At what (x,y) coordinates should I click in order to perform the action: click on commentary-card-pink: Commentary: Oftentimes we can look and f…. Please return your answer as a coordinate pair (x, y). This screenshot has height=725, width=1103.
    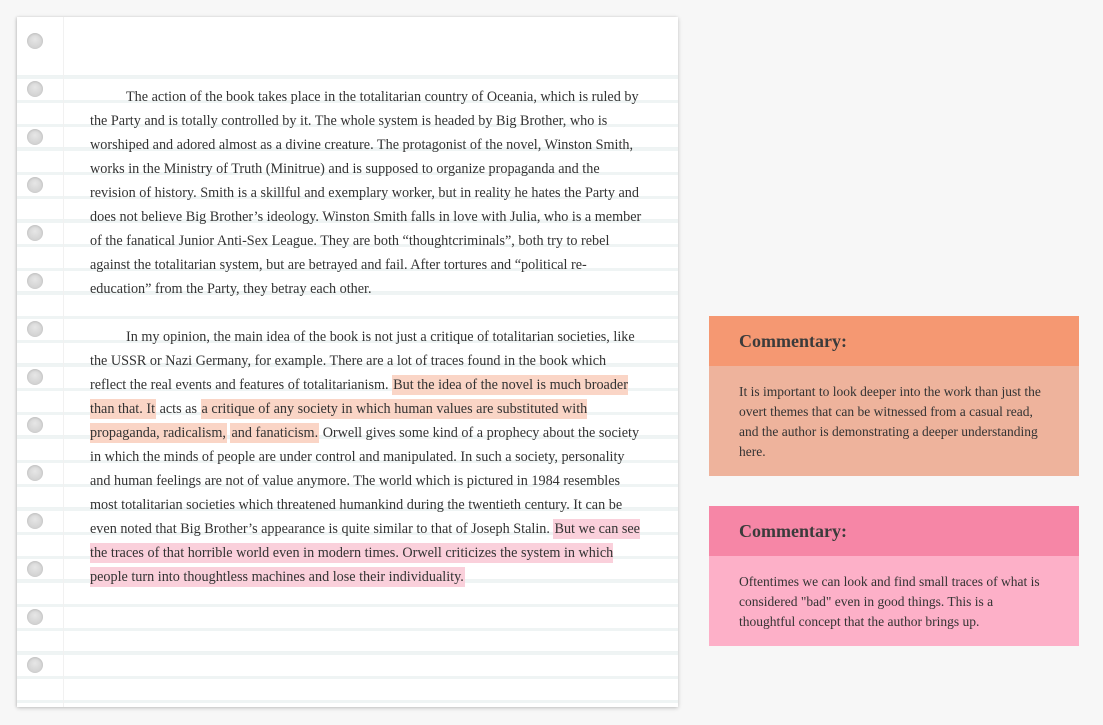
    Looking at the image, I should click on (894, 576).